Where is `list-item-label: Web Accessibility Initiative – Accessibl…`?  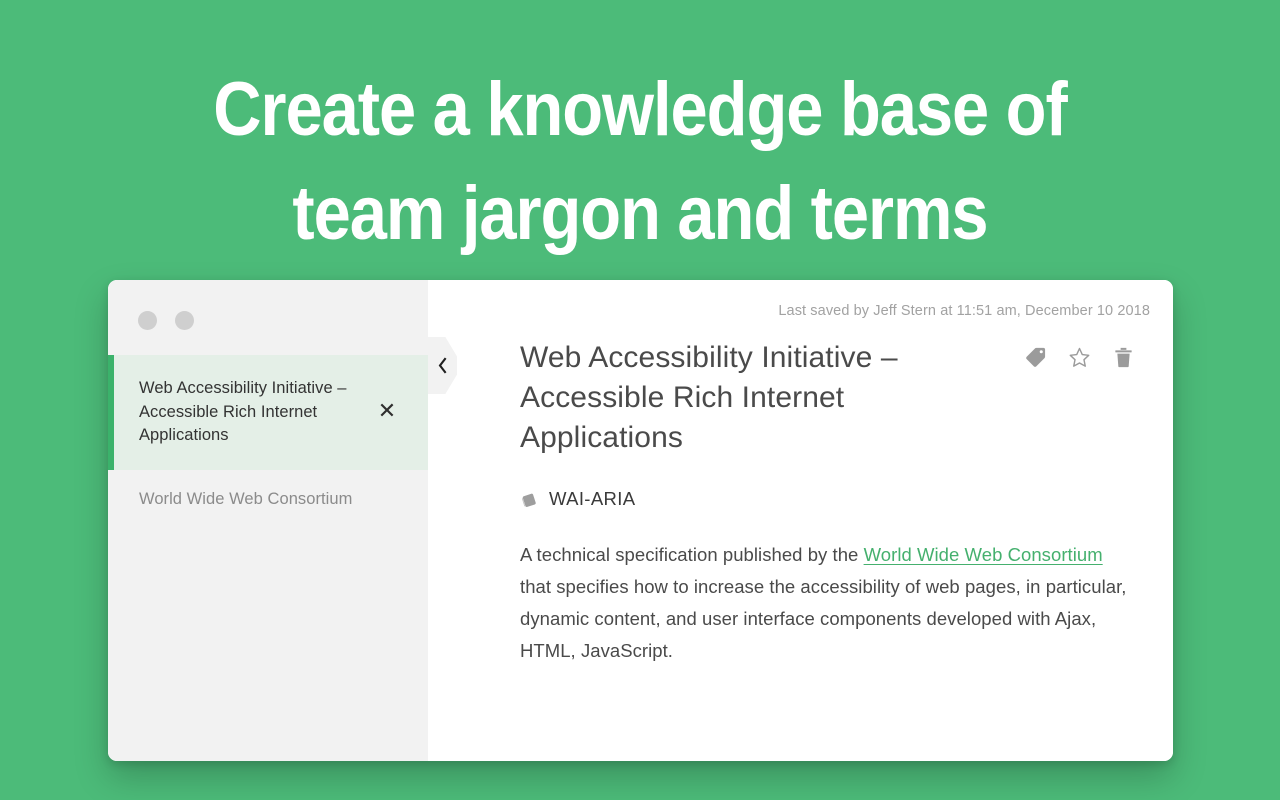 list-item-label: Web Accessibility Initiative – Accessibl… is located at coordinates (243, 411).